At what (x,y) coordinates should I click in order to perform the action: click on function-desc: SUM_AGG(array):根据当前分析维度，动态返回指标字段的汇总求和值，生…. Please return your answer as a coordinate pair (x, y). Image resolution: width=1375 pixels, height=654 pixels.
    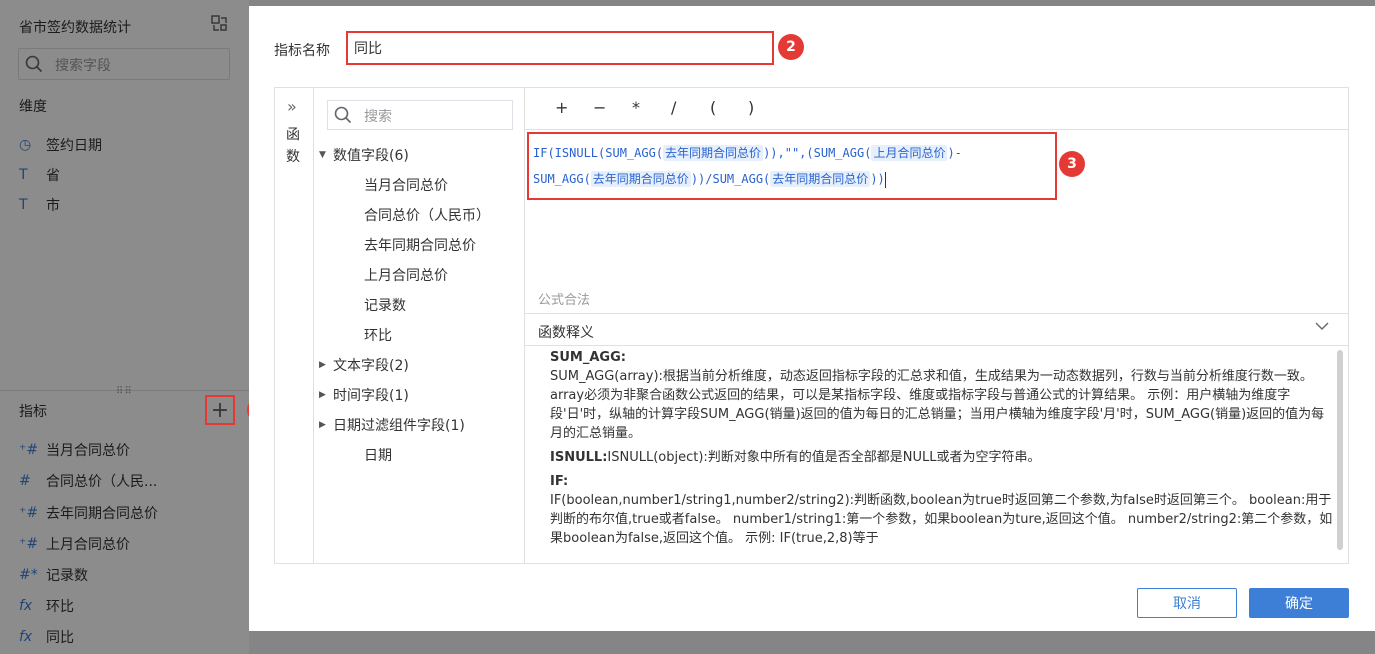
    Looking at the image, I should click on (937, 405).